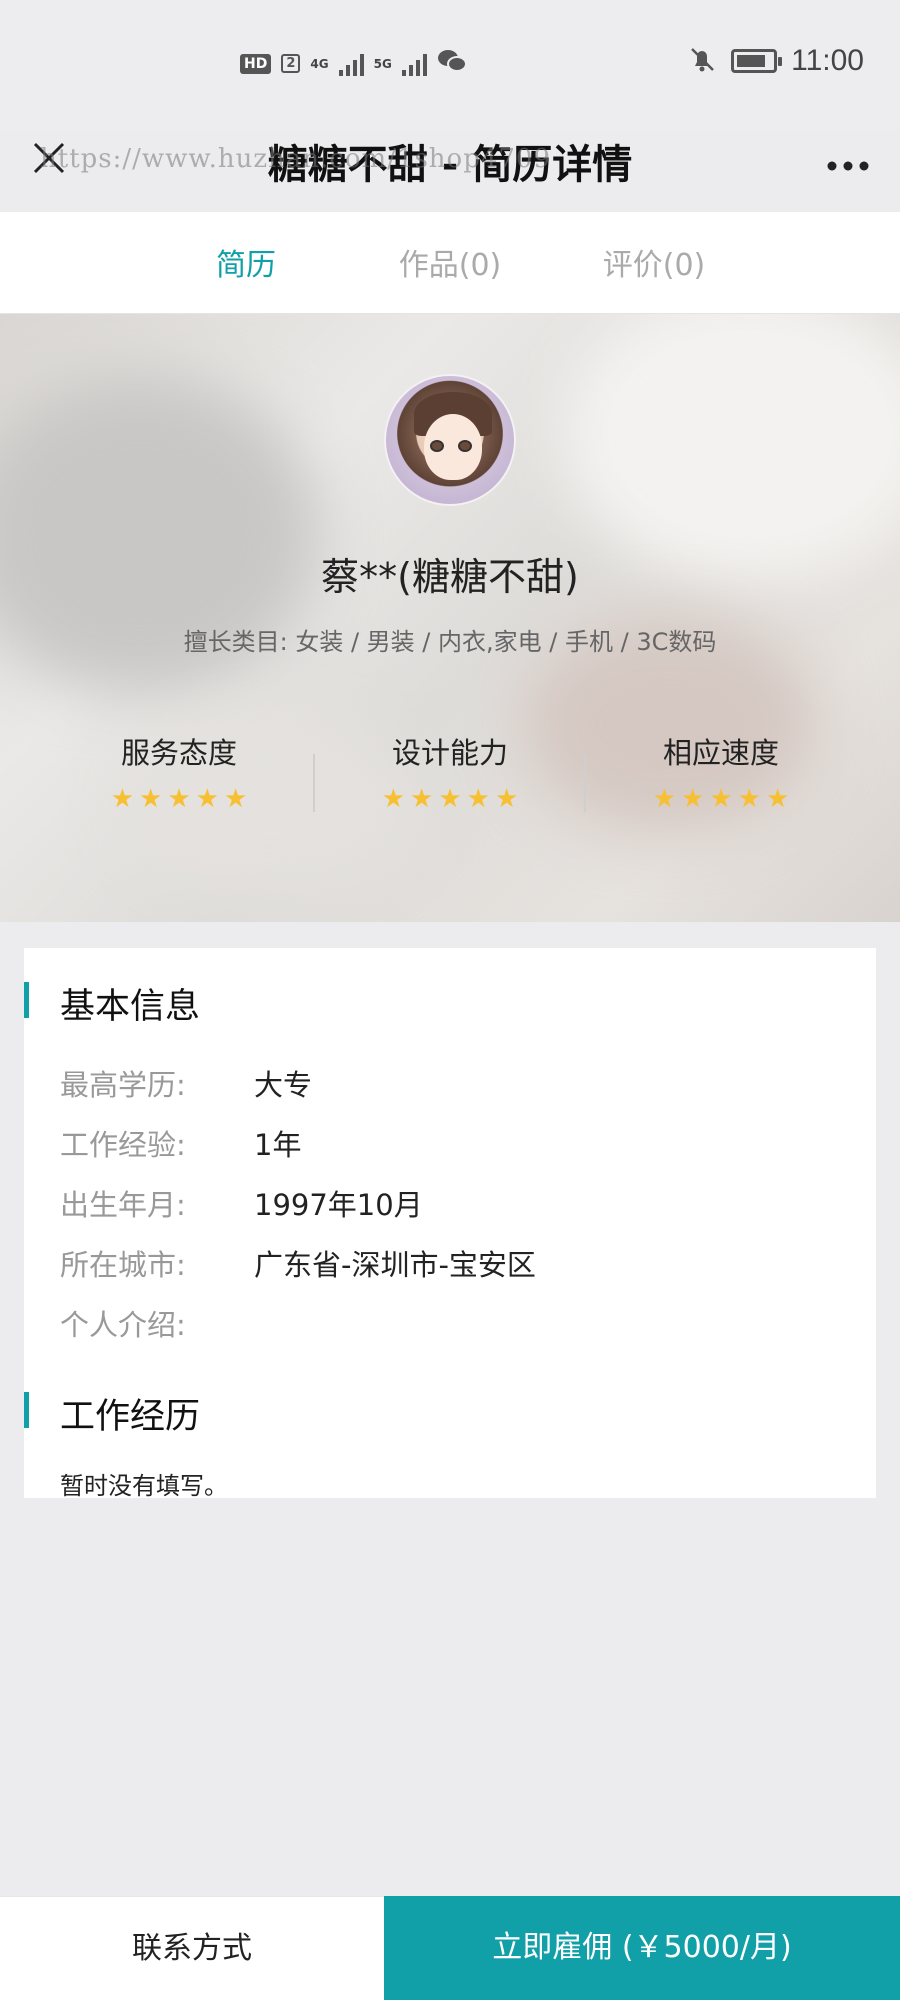 Image resolution: width=900 pixels, height=2000 pixels. Describe the element at coordinates (296, 159) in the screenshot. I see `watermark: https://www.huzhan.com/1shop4709` at that location.